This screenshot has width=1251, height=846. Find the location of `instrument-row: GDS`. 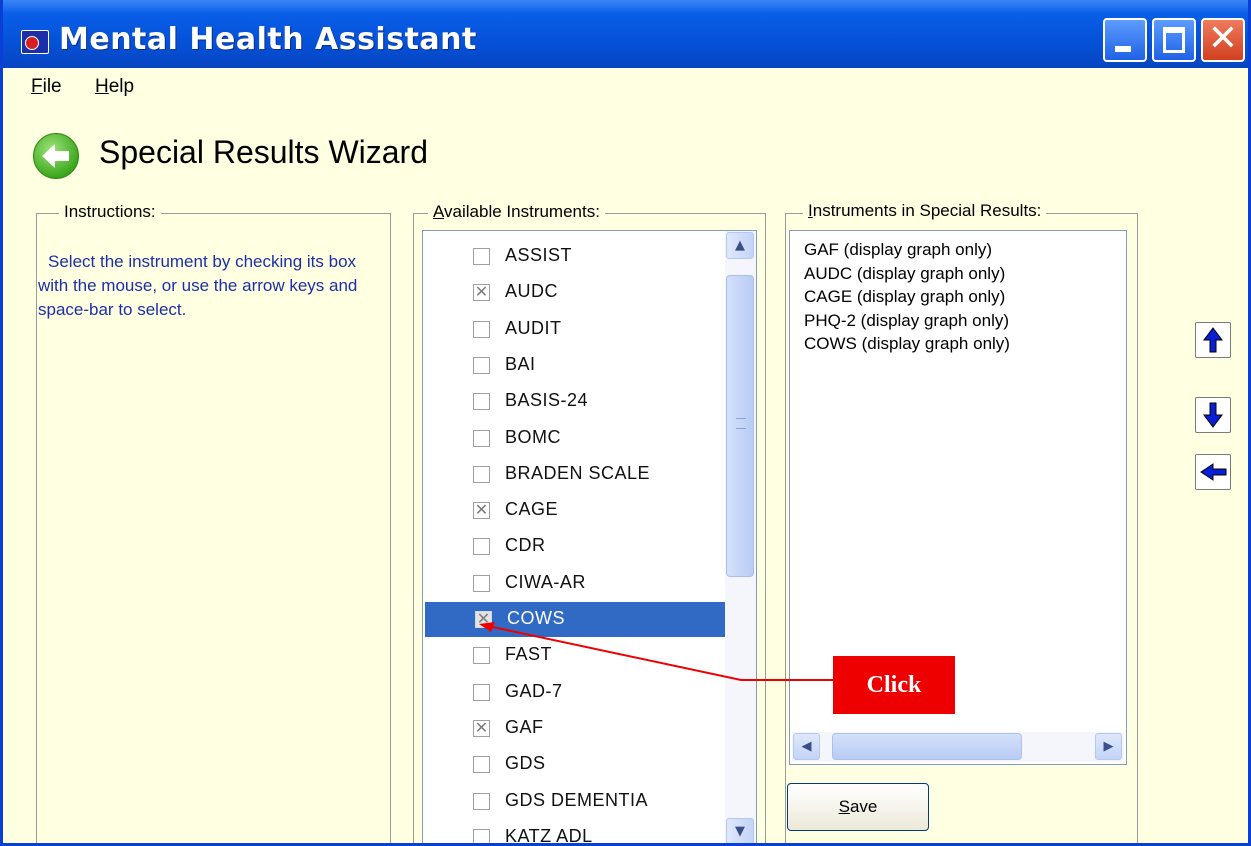

instrument-row: GDS is located at coordinates (575, 764).